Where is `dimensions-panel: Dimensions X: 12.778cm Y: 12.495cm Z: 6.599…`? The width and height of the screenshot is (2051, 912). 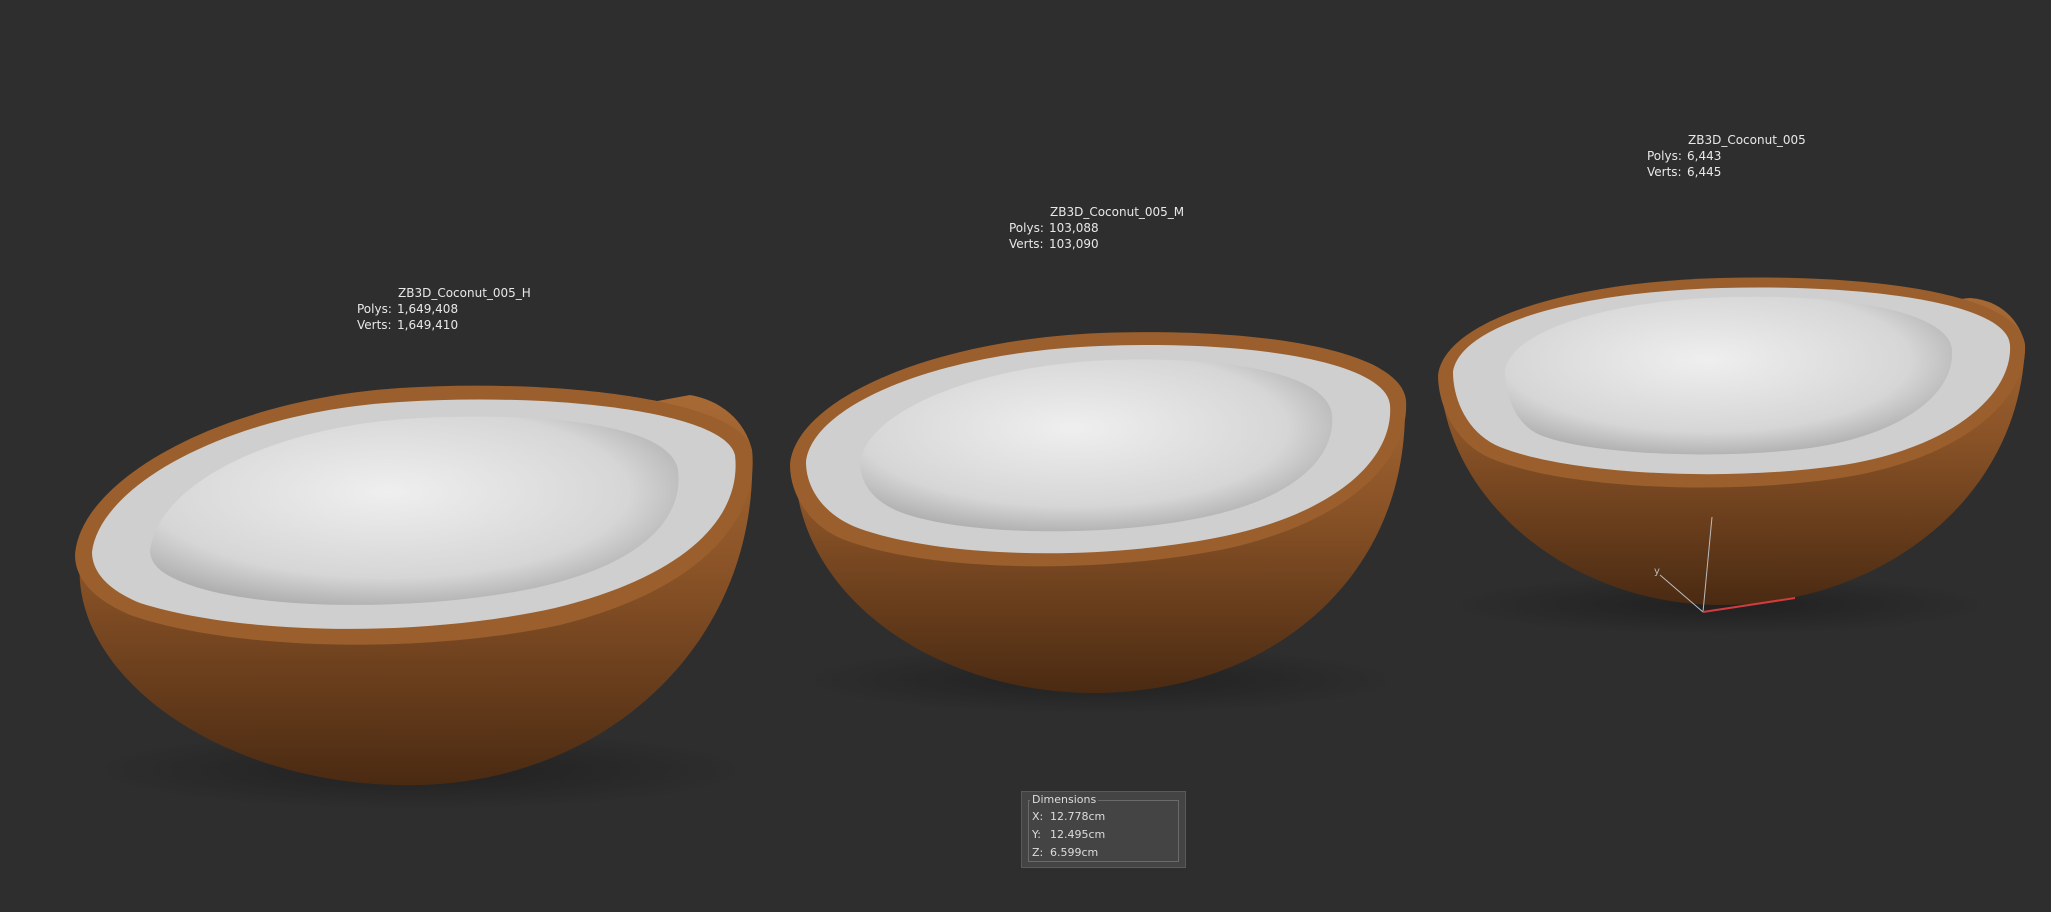
dimensions-panel: Dimensions X: 12.778cm Y: 12.495cm Z: 6.599… is located at coordinates (1103, 829).